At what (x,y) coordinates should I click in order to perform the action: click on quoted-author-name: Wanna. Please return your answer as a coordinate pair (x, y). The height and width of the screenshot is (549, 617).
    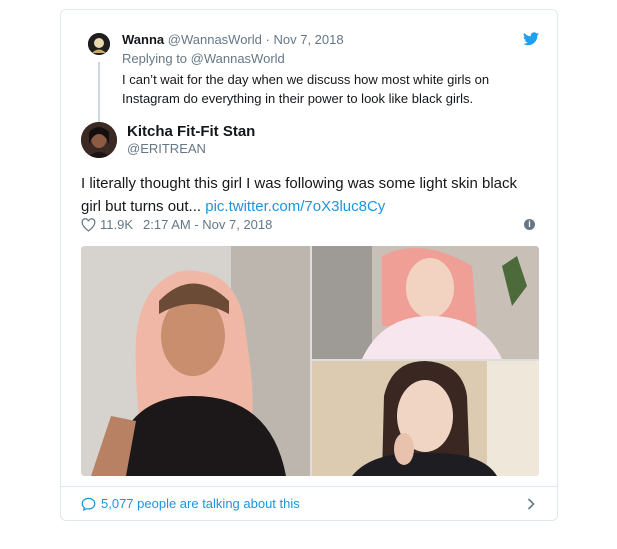
    Looking at the image, I should click on (143, 39).